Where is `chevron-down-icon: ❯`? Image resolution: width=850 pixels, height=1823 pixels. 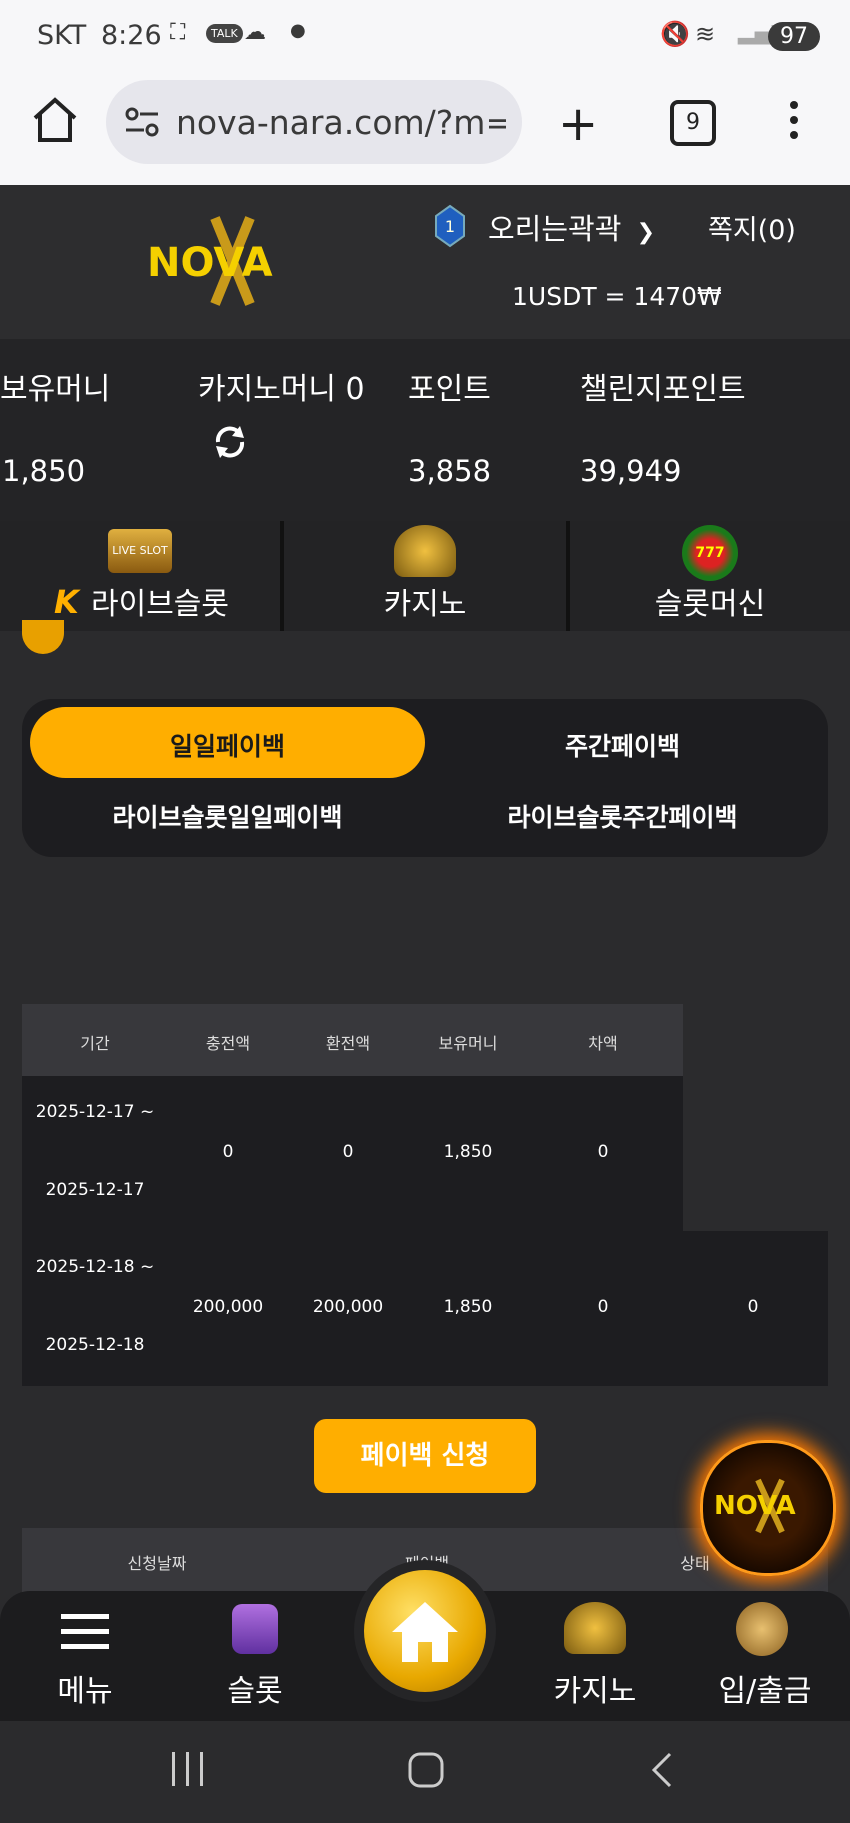 chevron-down-icon: ❯ is located at coordinates (646, 232).